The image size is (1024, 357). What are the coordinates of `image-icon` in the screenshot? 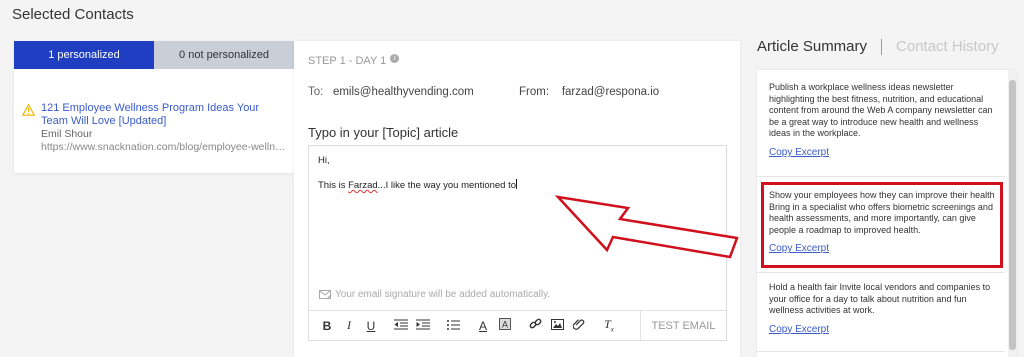 It's located at (557, 324).